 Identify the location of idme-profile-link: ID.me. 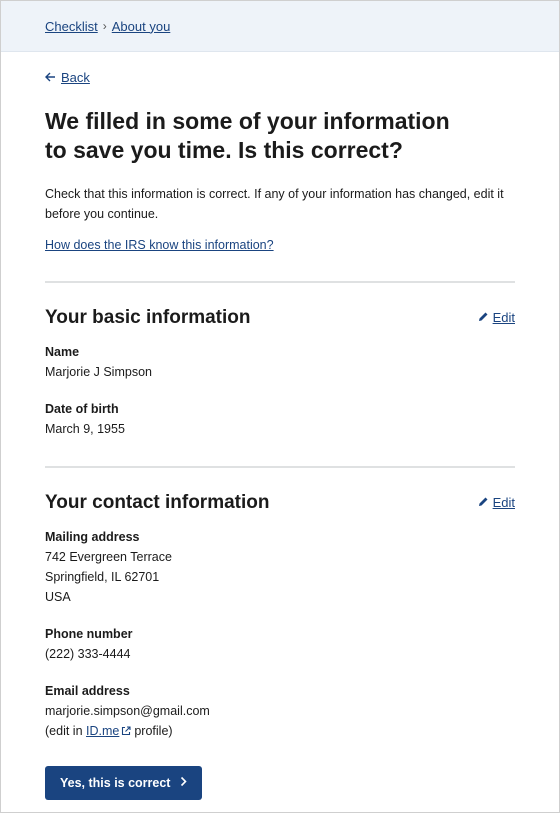
(102, 731).